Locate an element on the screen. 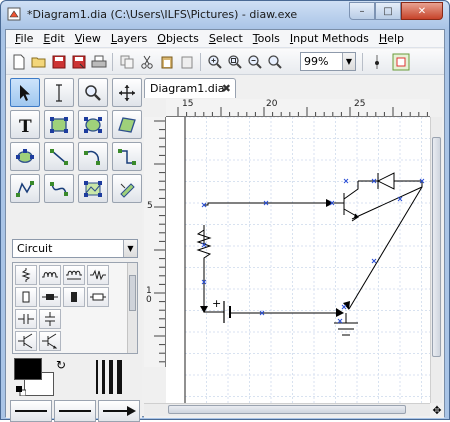 The width and height of the screenshot is (450, 422). pointer-tool is located at coordinates (25, 92).